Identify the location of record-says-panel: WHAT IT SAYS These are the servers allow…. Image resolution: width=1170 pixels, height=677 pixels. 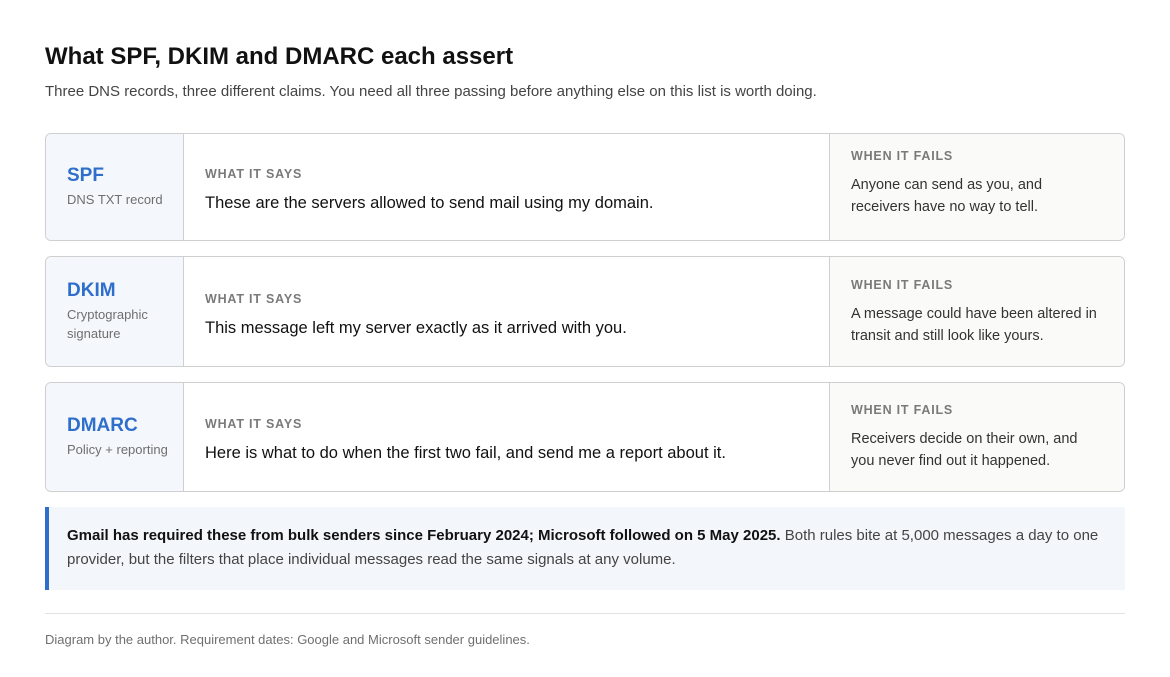
(506, 187).